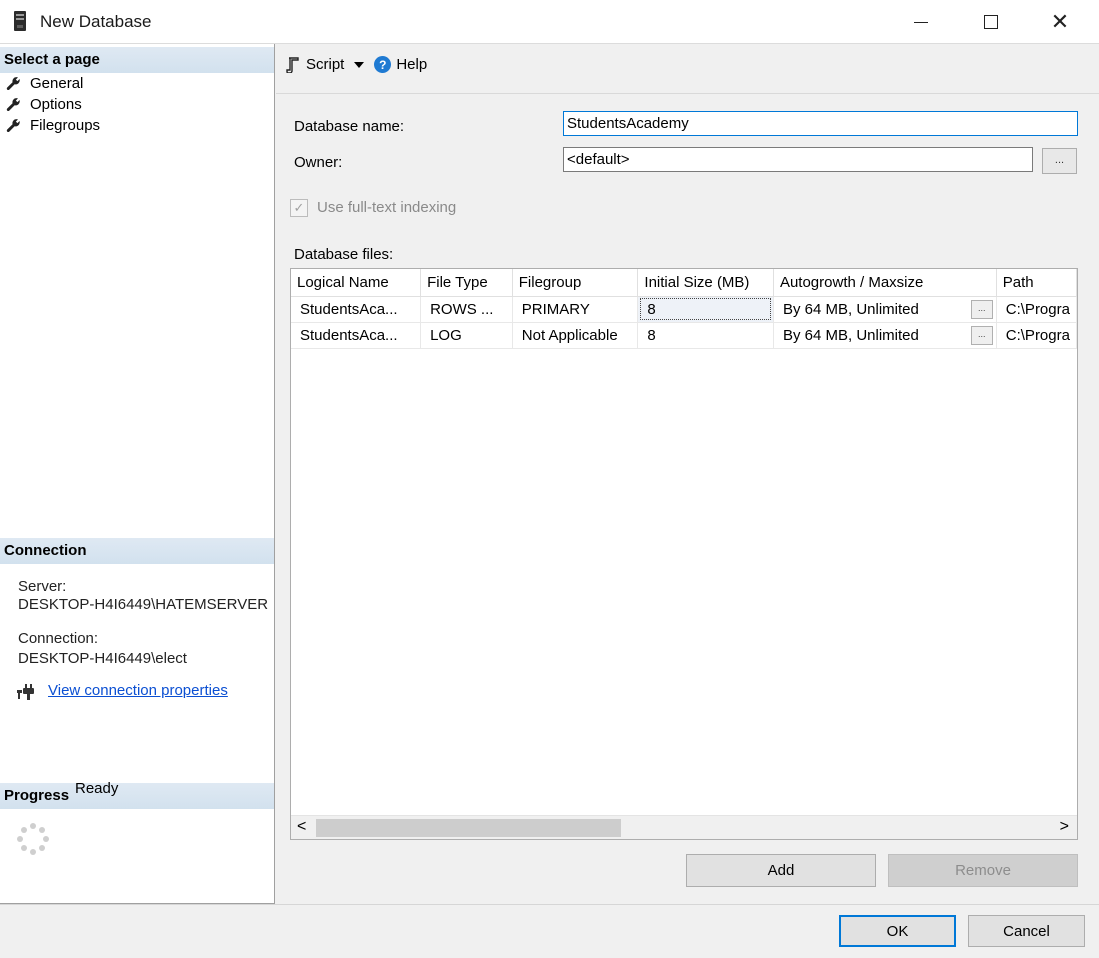  What do you see at coordinates (549, 904) in the screenshot?
I see `footer-divider` at bounding box center [549, 904].